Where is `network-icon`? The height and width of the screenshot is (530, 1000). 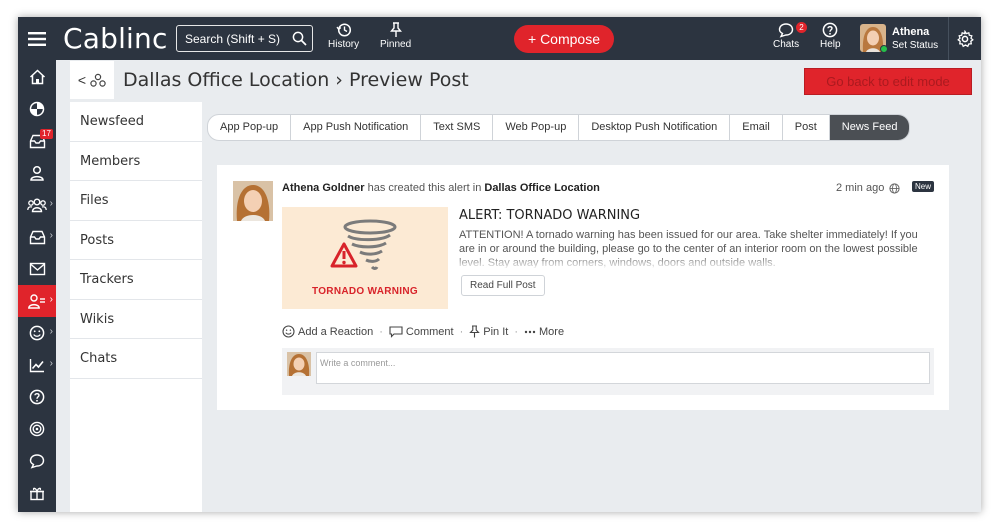 network-icon is located at coordinates (98, 80).